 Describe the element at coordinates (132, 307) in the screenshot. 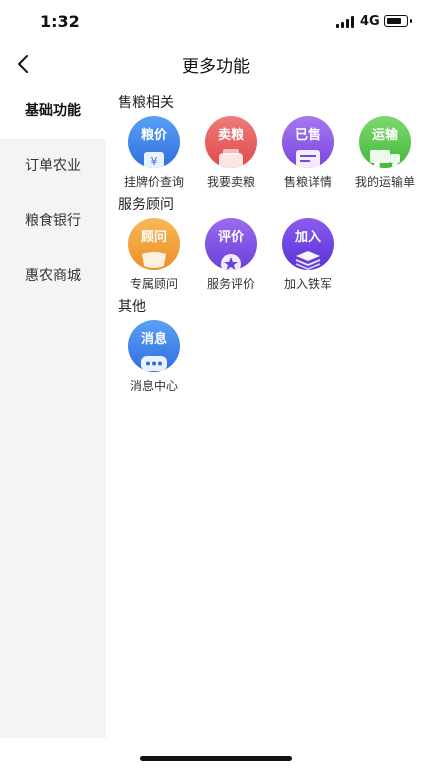

I see `section-title: 其他` at that location.